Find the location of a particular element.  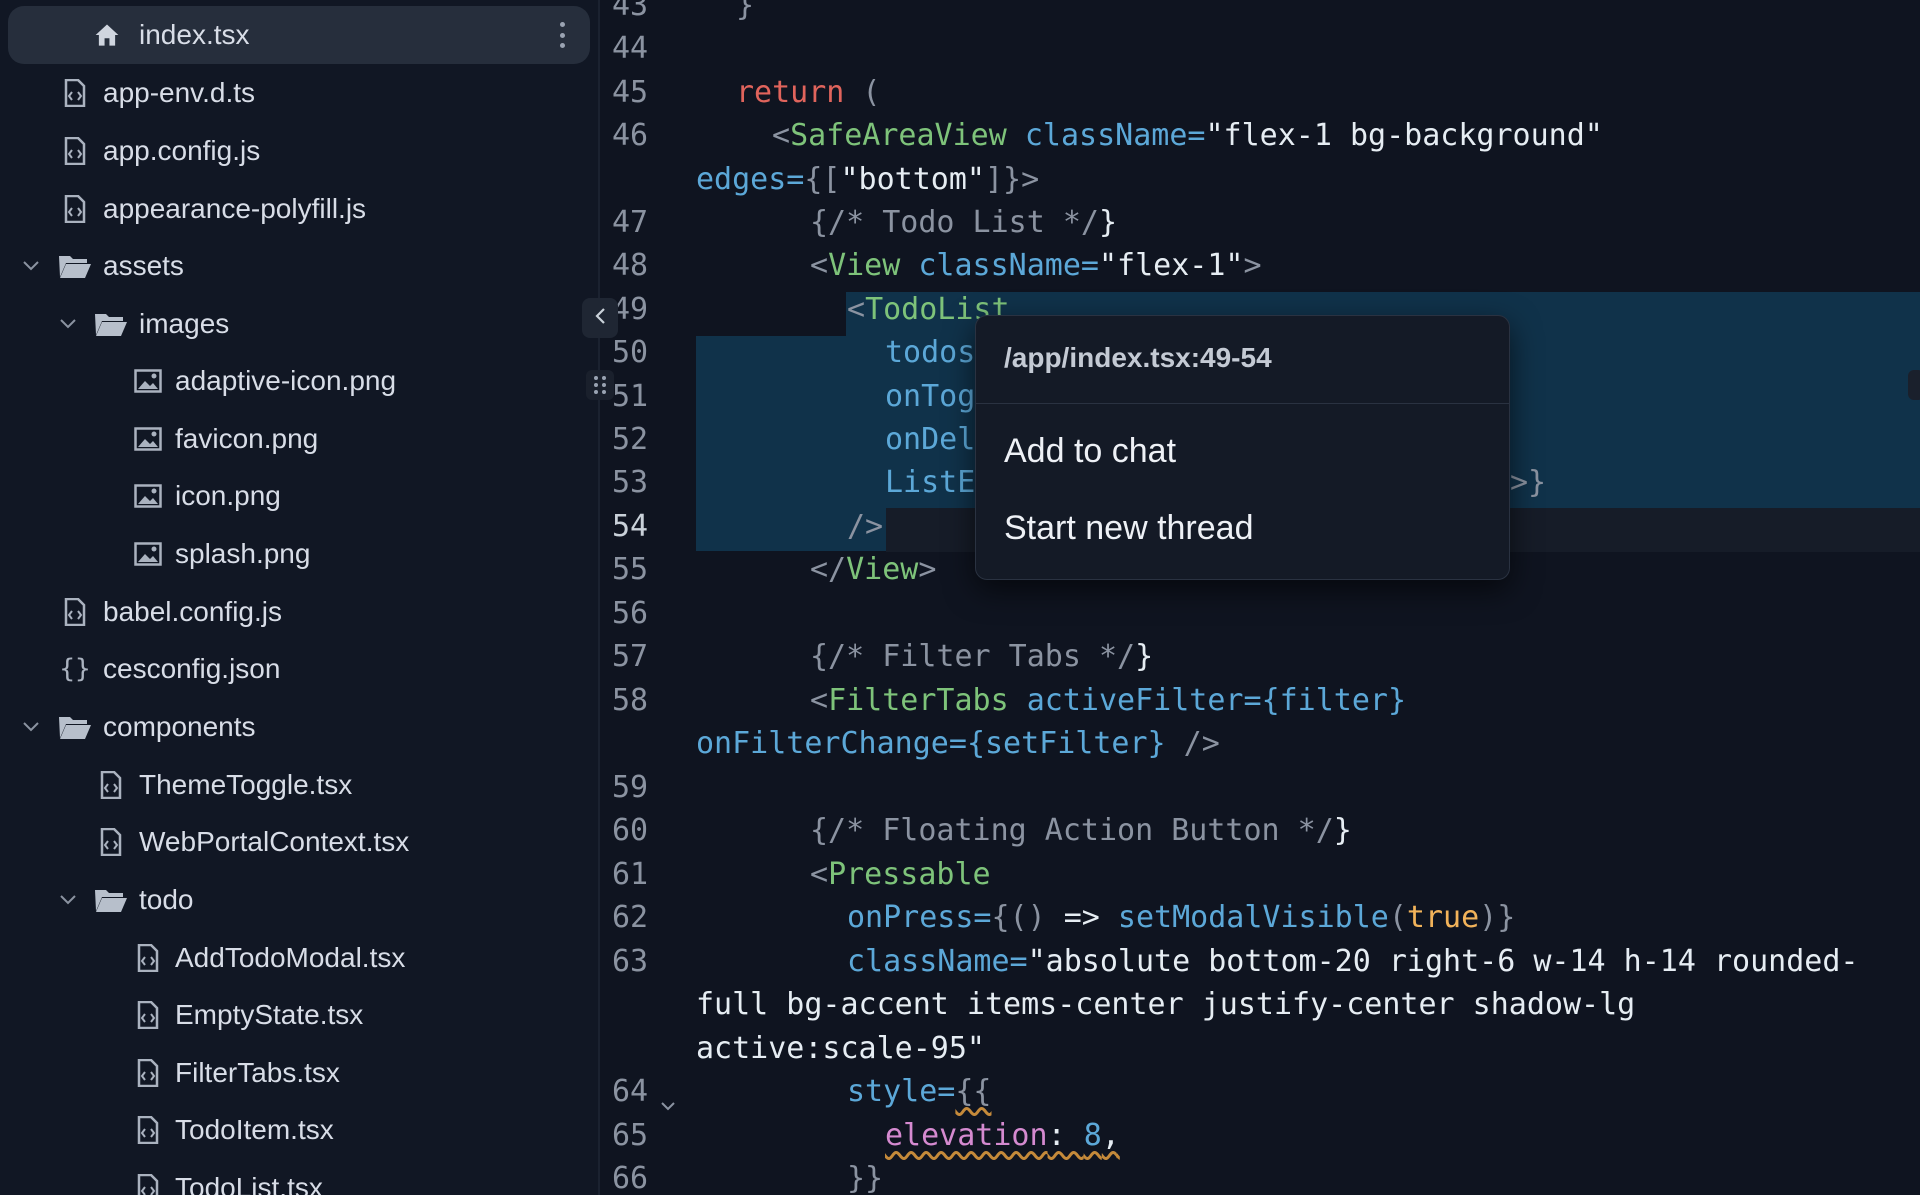

tree-item-todo-item: TodoItem.tsx is located at coordinates (299, 1130).